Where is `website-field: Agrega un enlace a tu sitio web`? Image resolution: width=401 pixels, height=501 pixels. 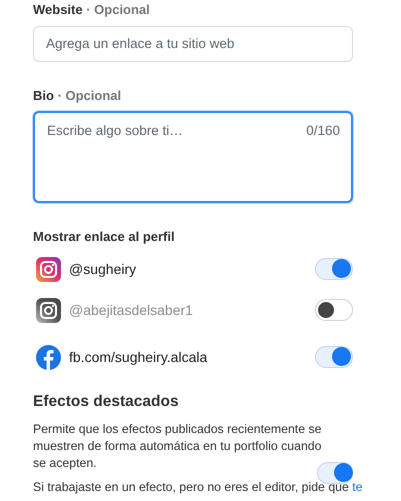 website-field: Agrega un enlace a tu sitio web is located at coordinates (193, 44).